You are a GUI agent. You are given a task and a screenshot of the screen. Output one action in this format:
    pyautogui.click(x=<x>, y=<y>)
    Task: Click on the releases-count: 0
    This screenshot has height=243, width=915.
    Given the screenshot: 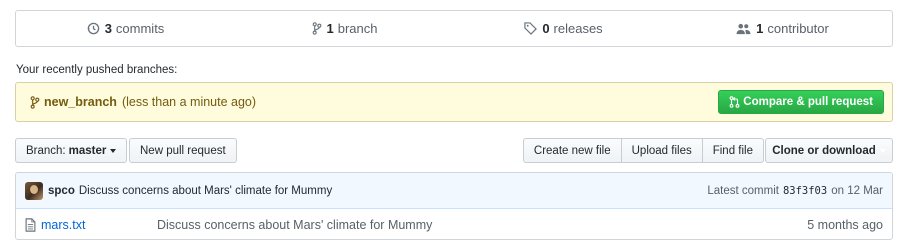 What is the action you would take?
    pyautogui.click(x=546, y=28)
    